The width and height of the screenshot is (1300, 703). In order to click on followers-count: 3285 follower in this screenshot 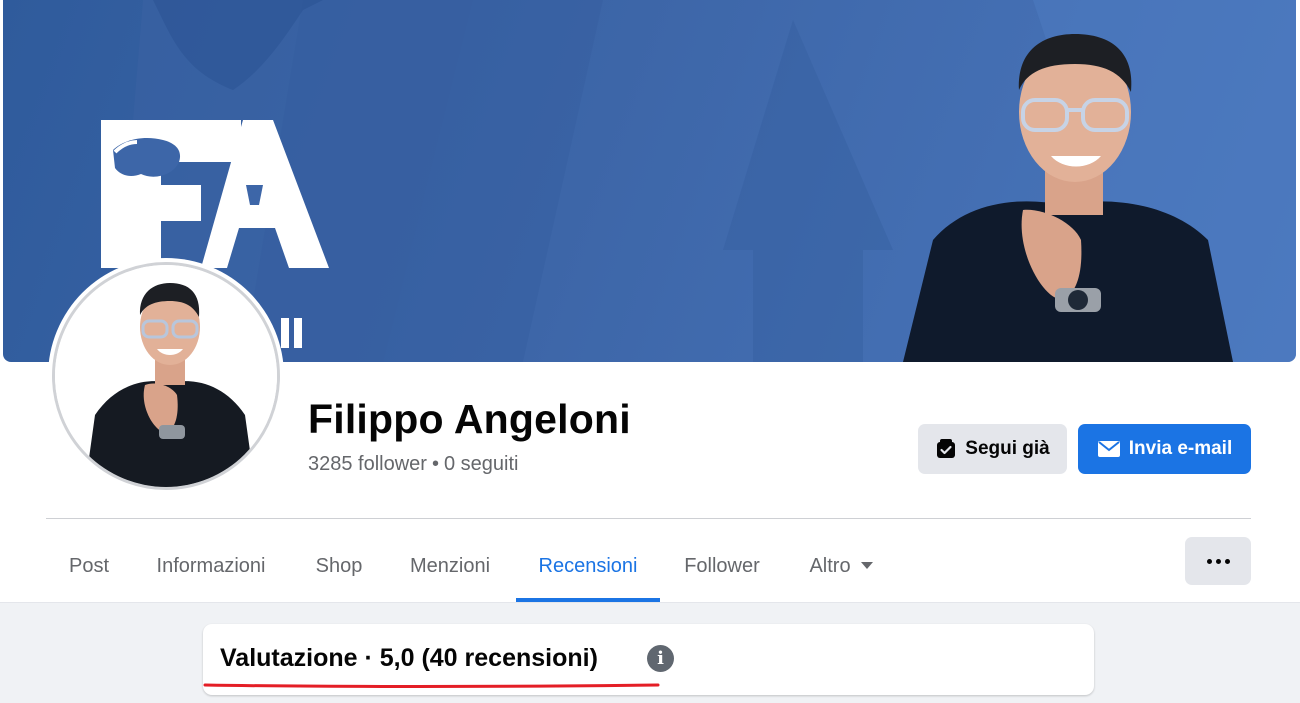, I will do `click(367, 464)`.